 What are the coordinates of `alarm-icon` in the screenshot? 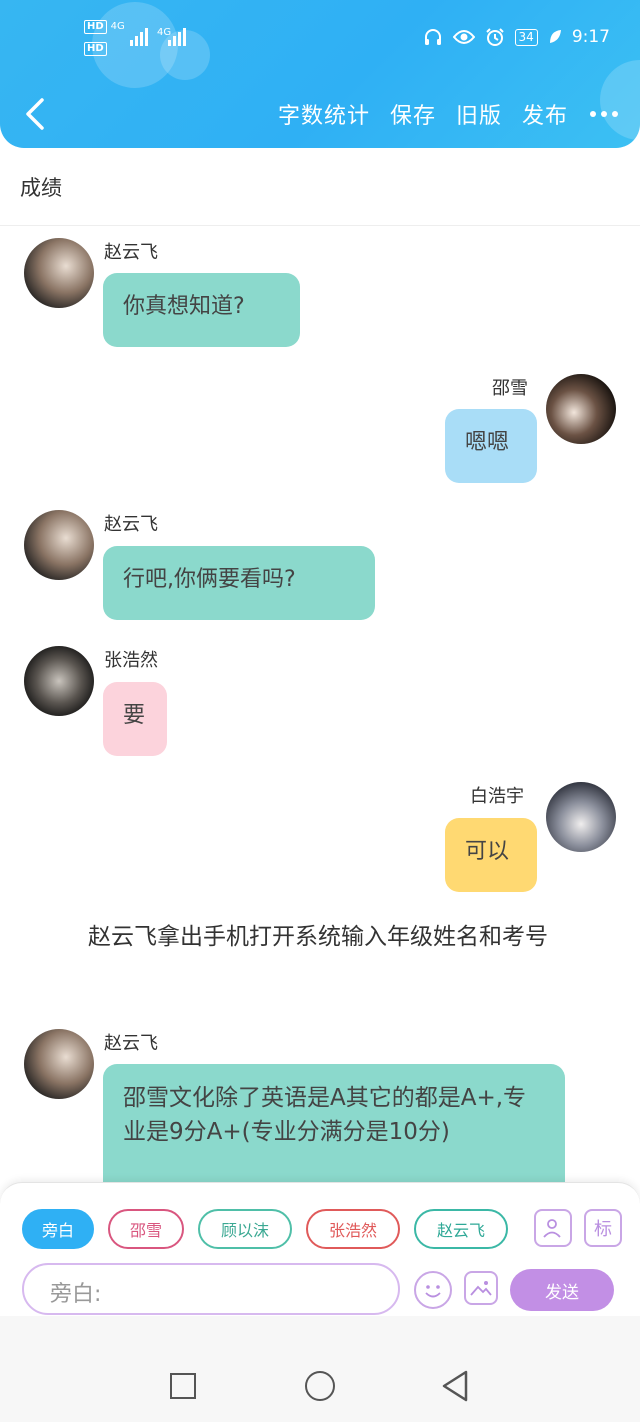 It's located at (494, 37).